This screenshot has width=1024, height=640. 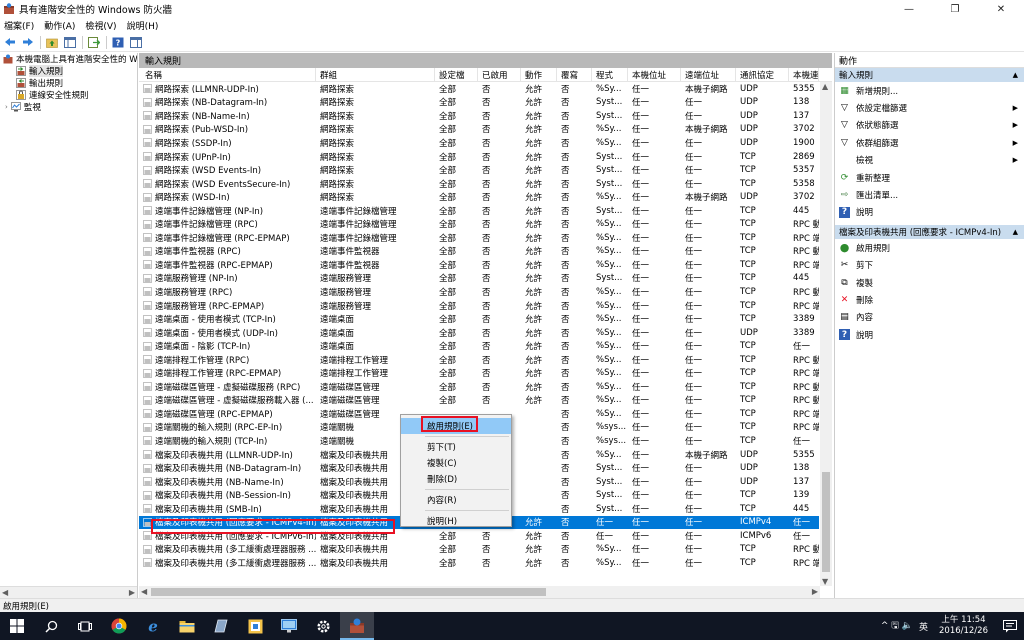 I want to click on column-header-col-profile: 設定檔, so click(x=456, y=74).